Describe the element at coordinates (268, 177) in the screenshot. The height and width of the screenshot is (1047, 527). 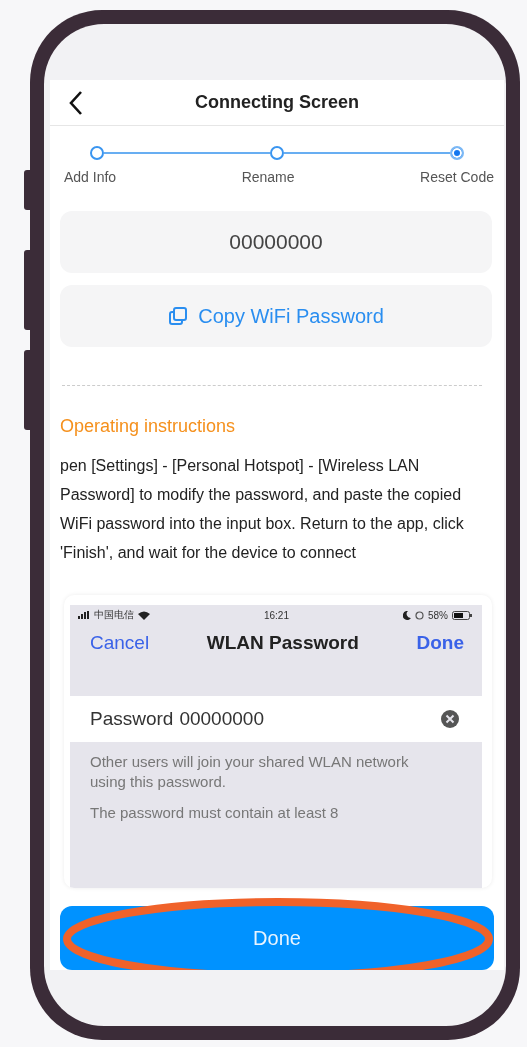
I see `step-label: Rename` at that location.